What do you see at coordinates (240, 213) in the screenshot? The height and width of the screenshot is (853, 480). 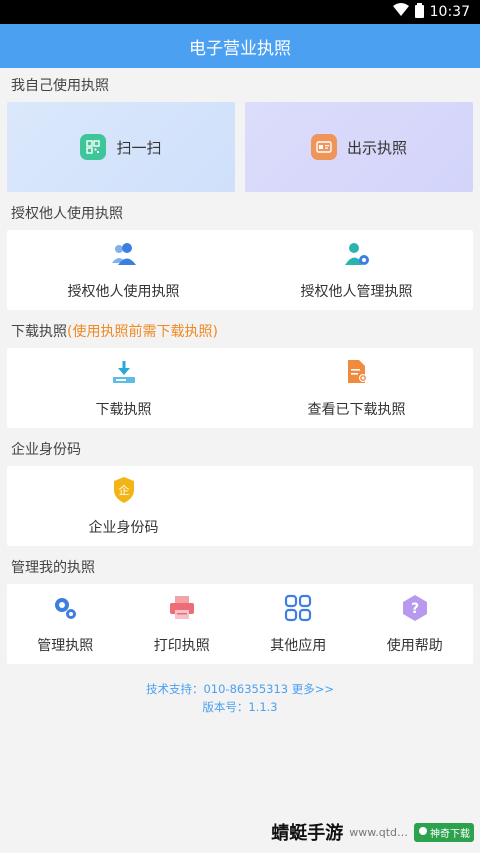 I see `section-auth-title: 授权他人使用执照` at bounding box center [240, 213].